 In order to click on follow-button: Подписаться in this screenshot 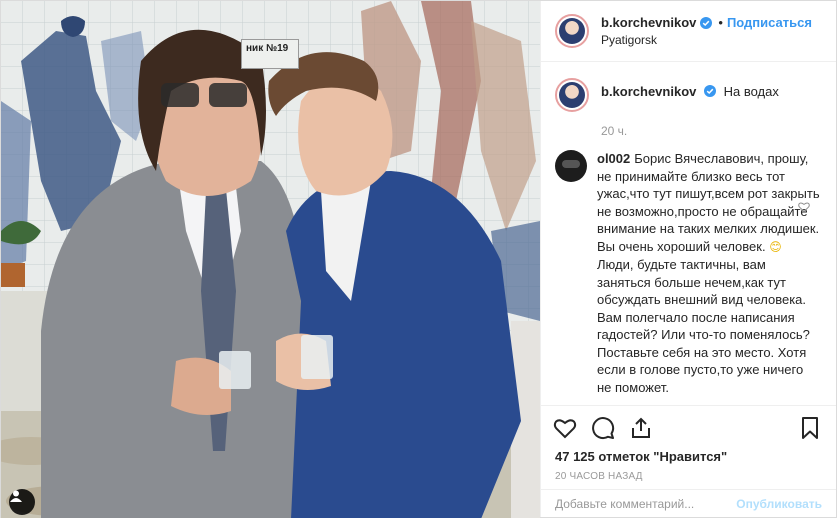, I will do `click(769, 22)`.